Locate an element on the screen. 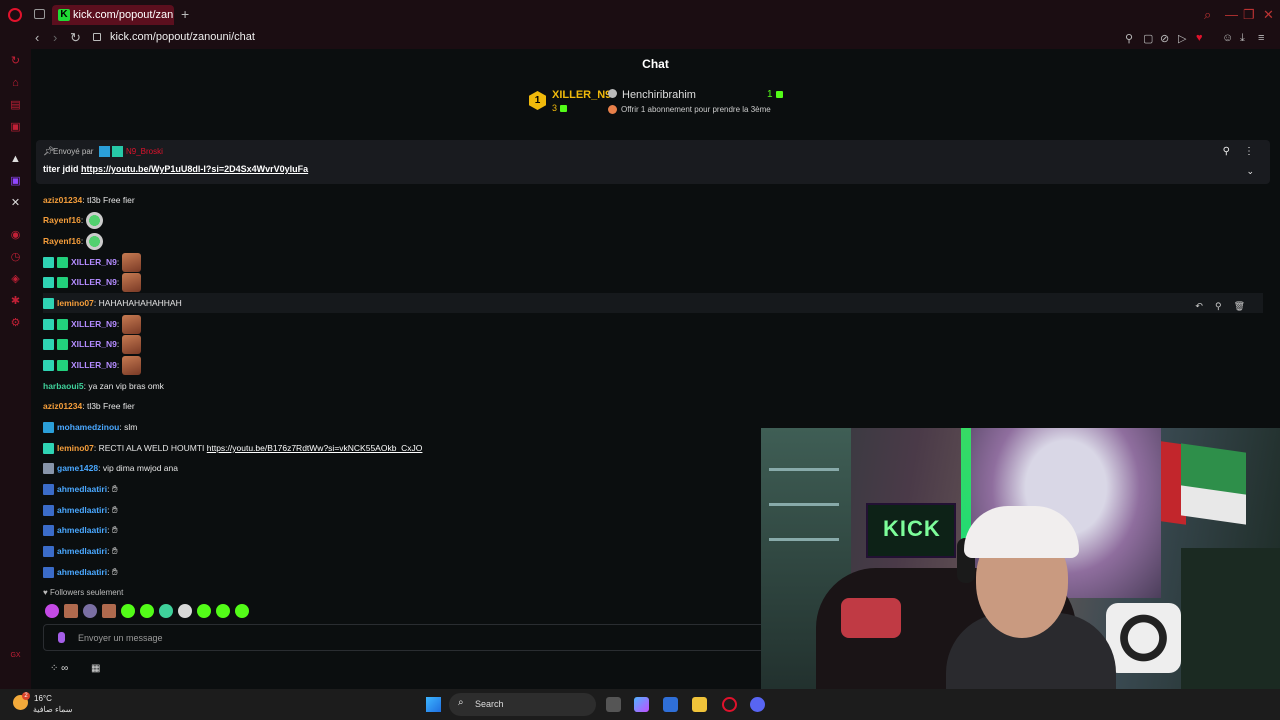 This screenshot has width=1280, height=720. reply-icon: ↶ is located at coordinates (1199, 306).